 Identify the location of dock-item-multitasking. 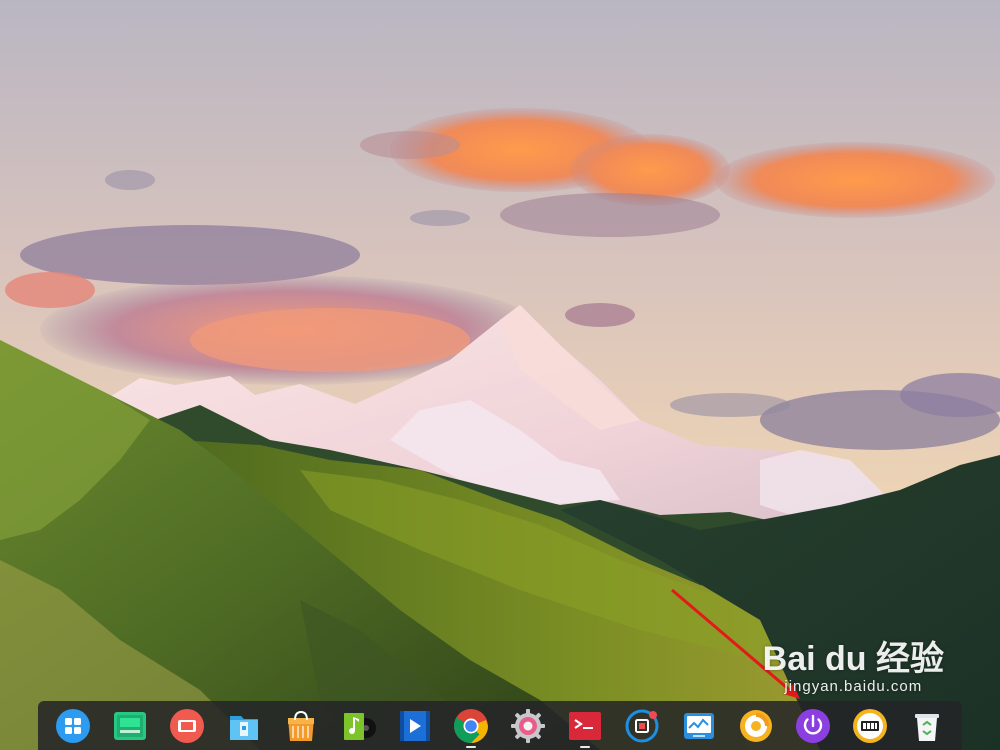
(130, 726).